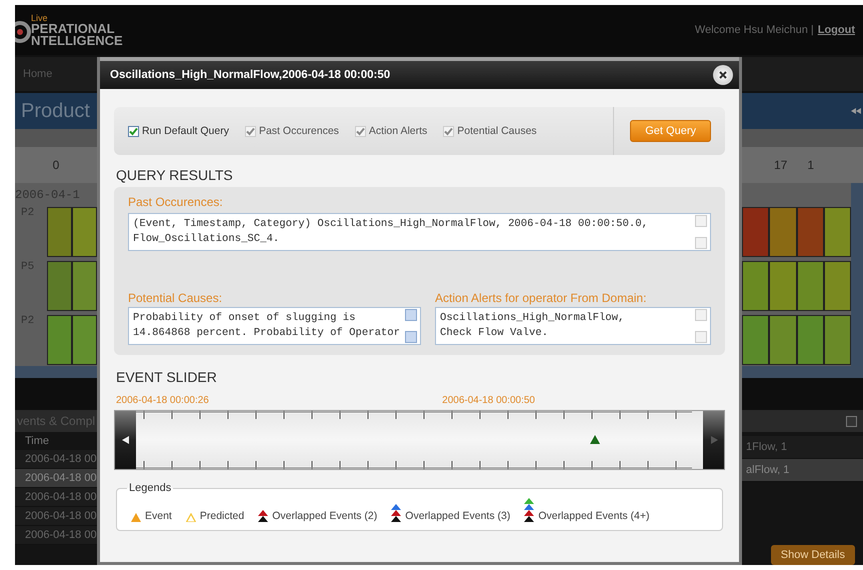 Image resolution: width=863 pixels, height=570 pixels. Describe the element at coordinates (167, 377) in the screenshot. I see `section-heading: EVENT SLIDER` at that location.